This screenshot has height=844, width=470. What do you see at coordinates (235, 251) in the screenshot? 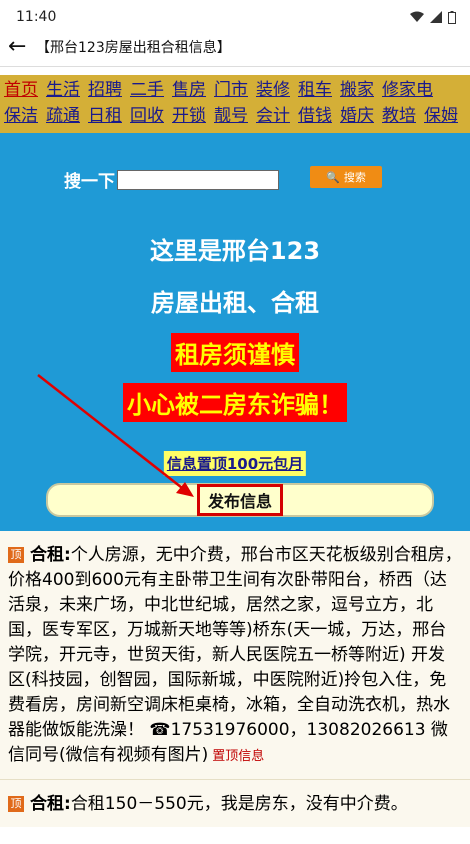
I see `headline-1: 这里是邢台123` at bounding box center [235, 251].